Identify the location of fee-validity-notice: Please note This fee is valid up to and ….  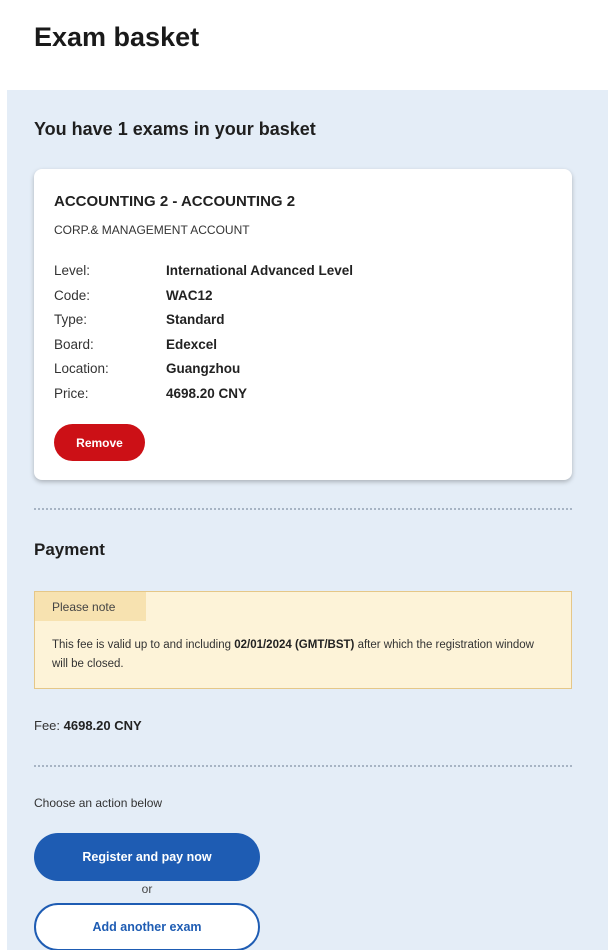
(303, 640).